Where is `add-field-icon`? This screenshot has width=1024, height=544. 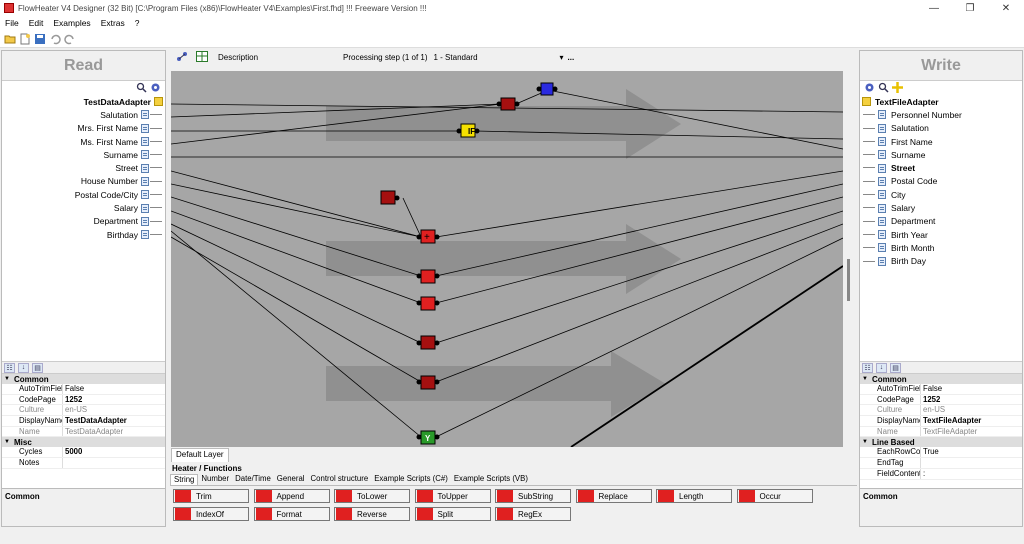
add-field-icon is located at coordinates (897, 88).